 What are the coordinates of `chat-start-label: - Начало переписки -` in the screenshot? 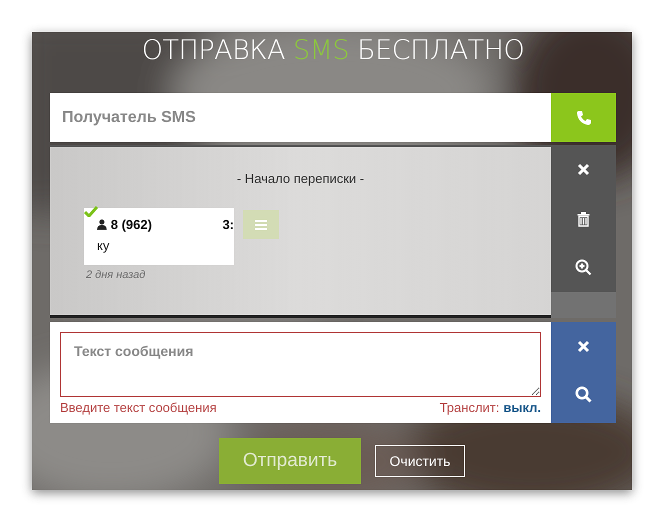 It's located at (301, 178).